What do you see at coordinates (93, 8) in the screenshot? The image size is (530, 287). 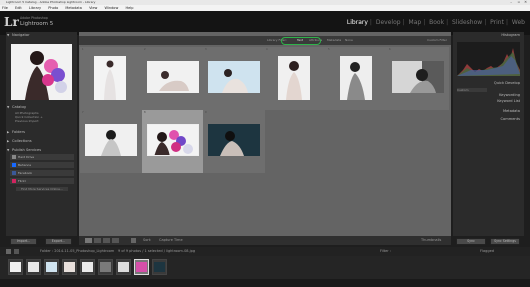 I see `menu-view: View` at bounding box center [93, 8].